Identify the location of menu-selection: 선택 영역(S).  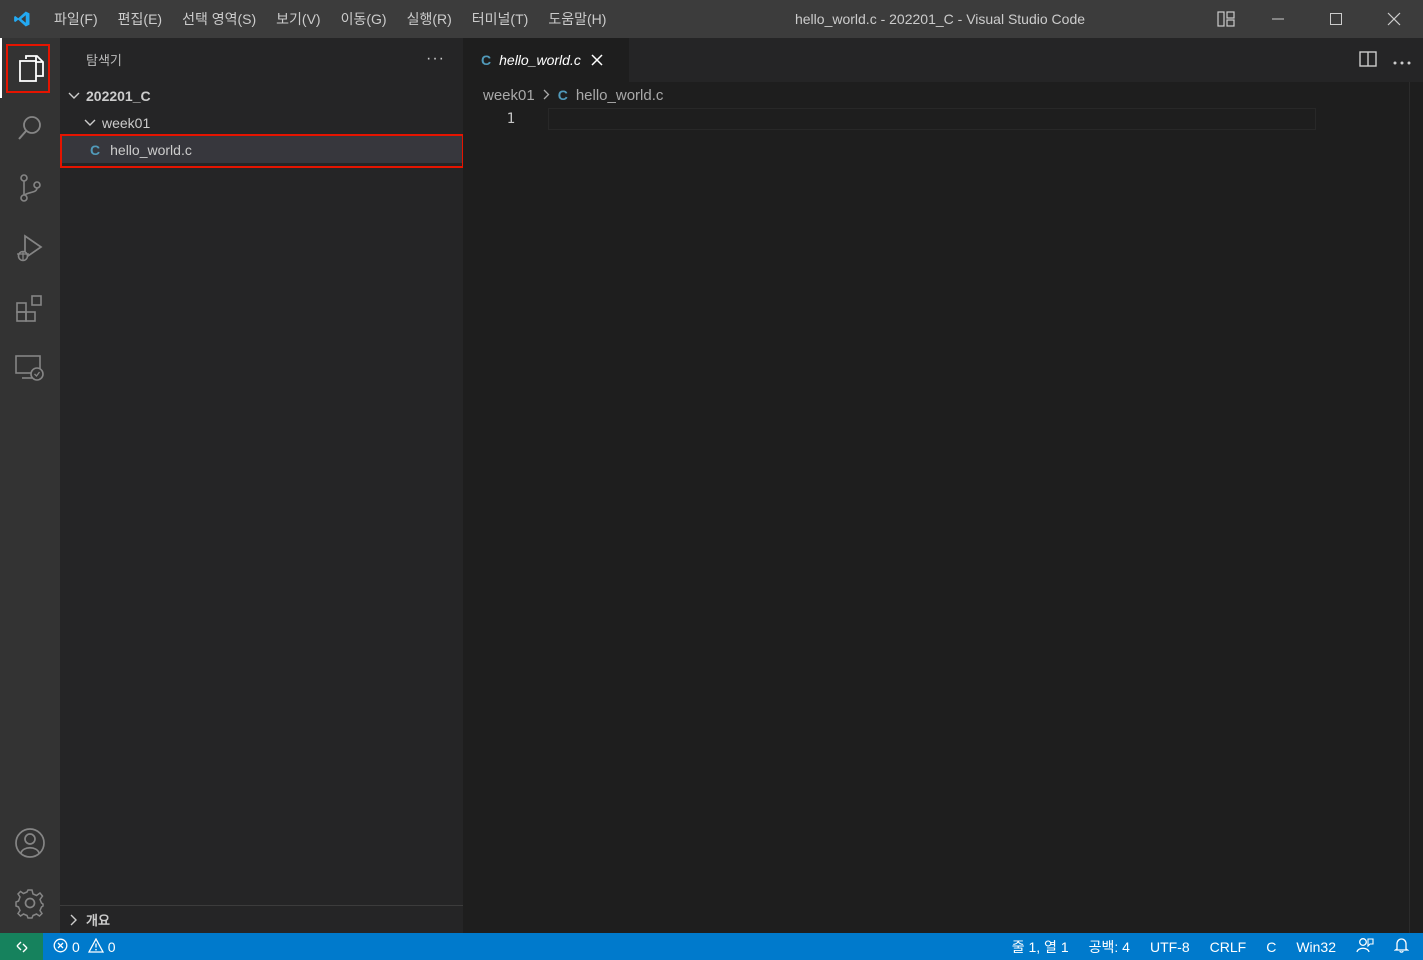
(219, 19).